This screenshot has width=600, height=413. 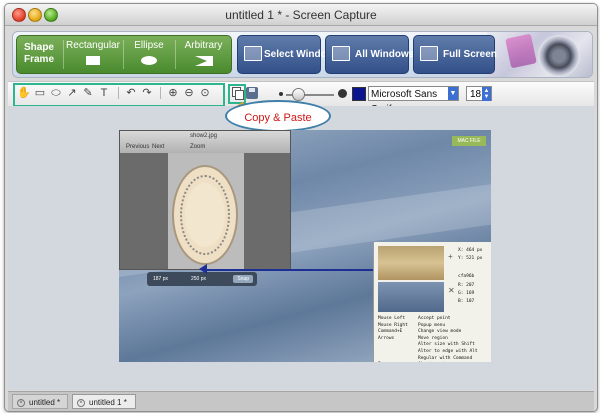 What do you see at coordinates (253, 53) in the screenshot?
I see `window-icon` at bounding box center [253, 53].